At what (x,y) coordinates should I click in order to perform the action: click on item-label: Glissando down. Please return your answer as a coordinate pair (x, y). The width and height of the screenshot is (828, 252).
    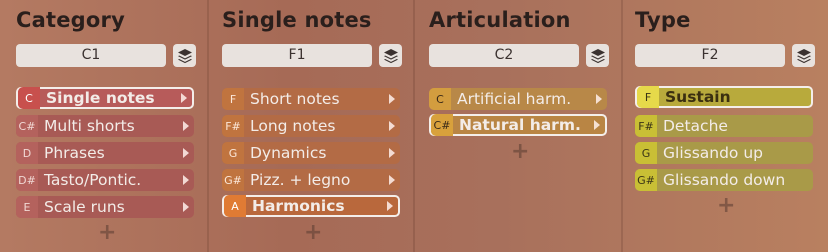
    Looking at the image, I should click on (724, 180).